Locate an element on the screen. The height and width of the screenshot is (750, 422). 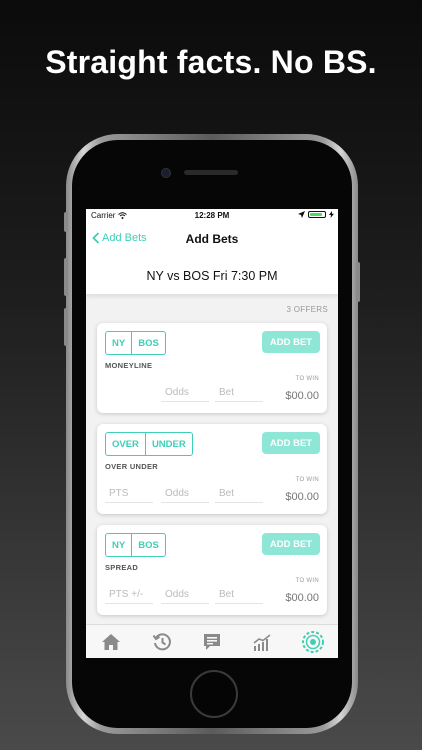
home-button is located at coordinates (214, 694).